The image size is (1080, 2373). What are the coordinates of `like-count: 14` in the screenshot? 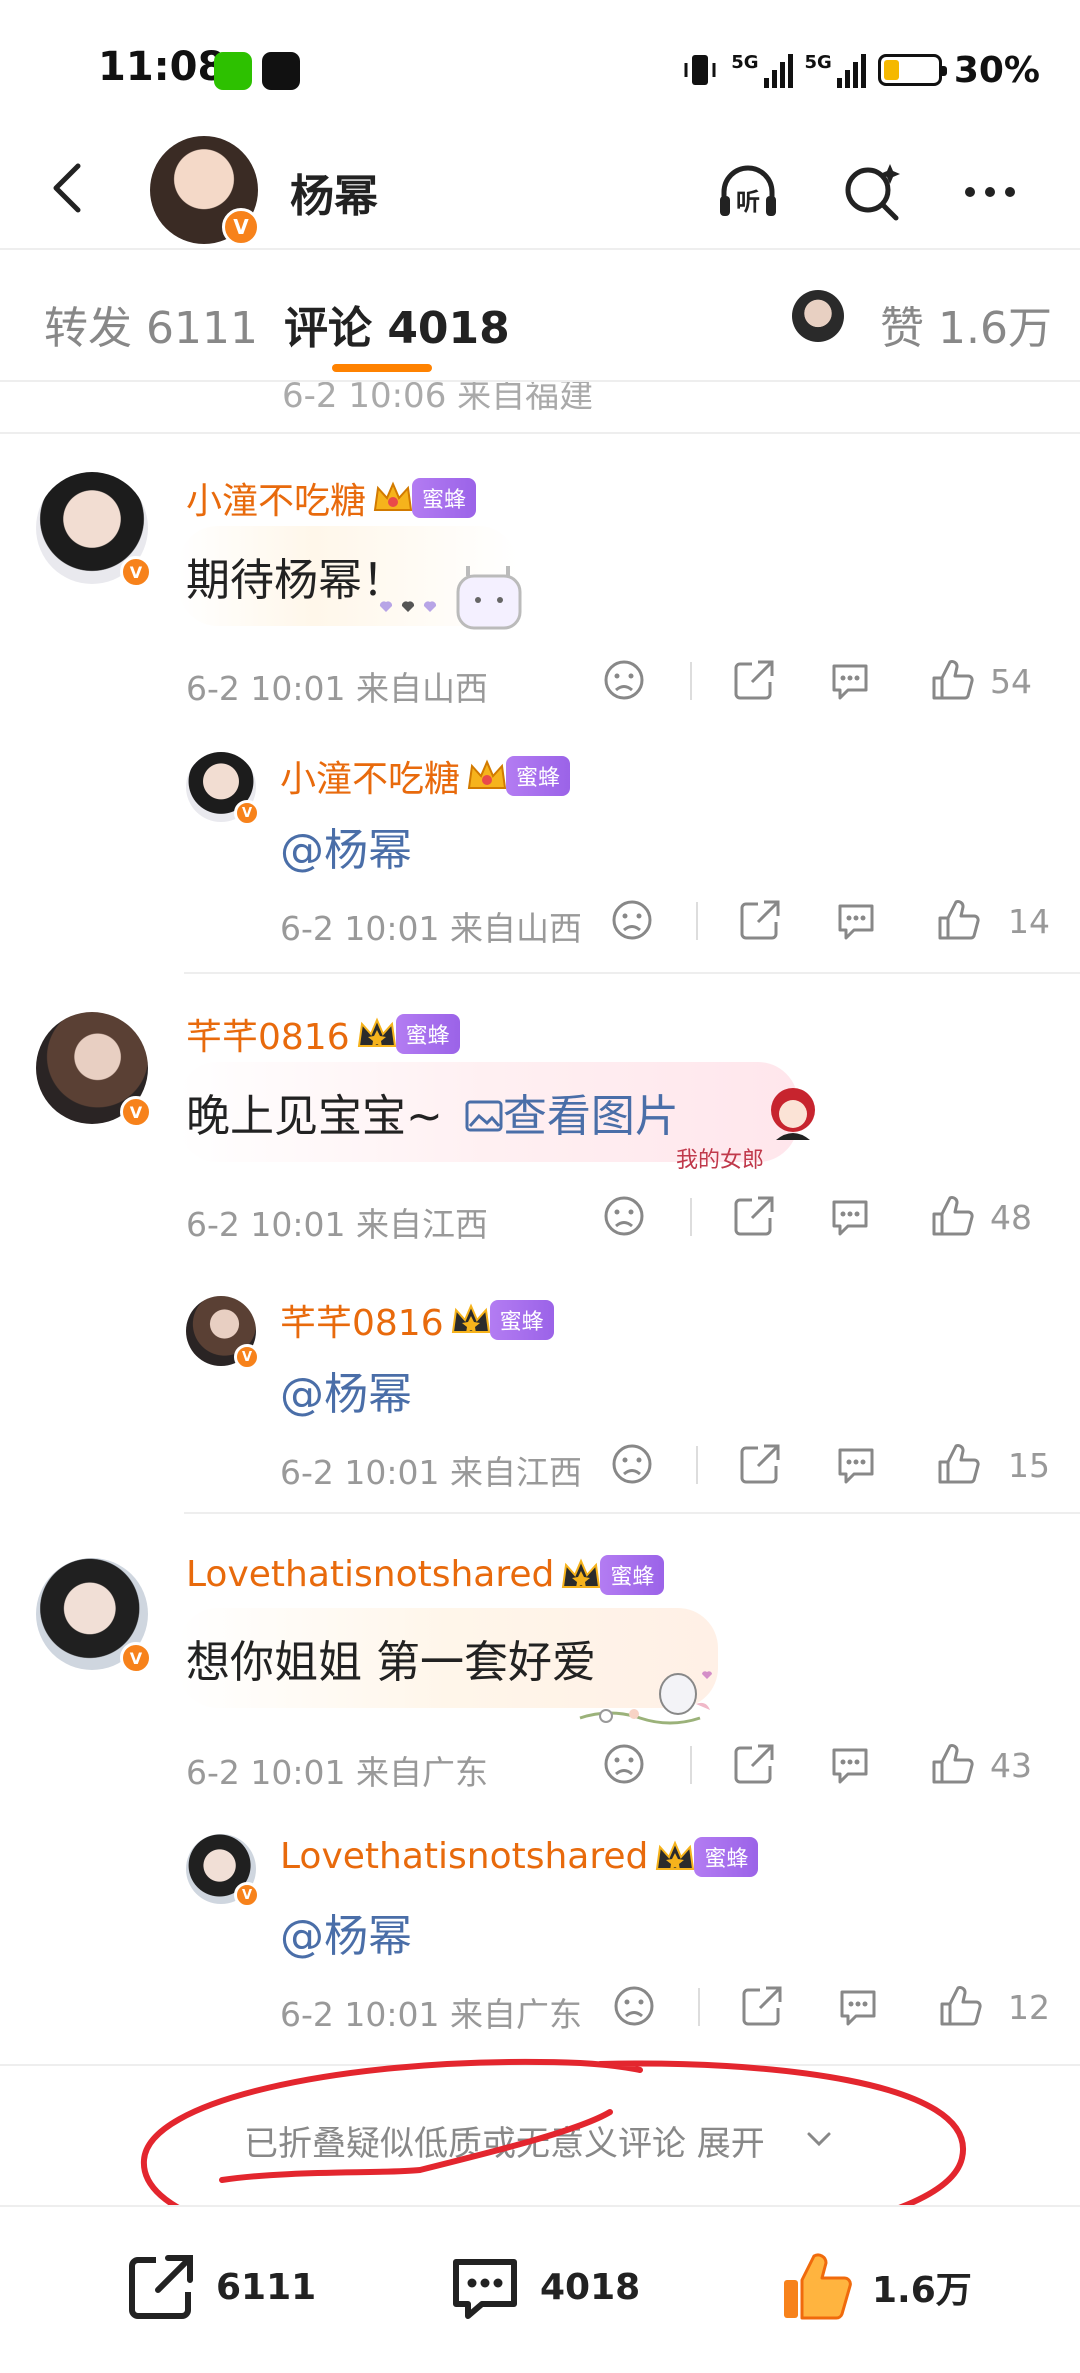 It's located at (1029, 921).